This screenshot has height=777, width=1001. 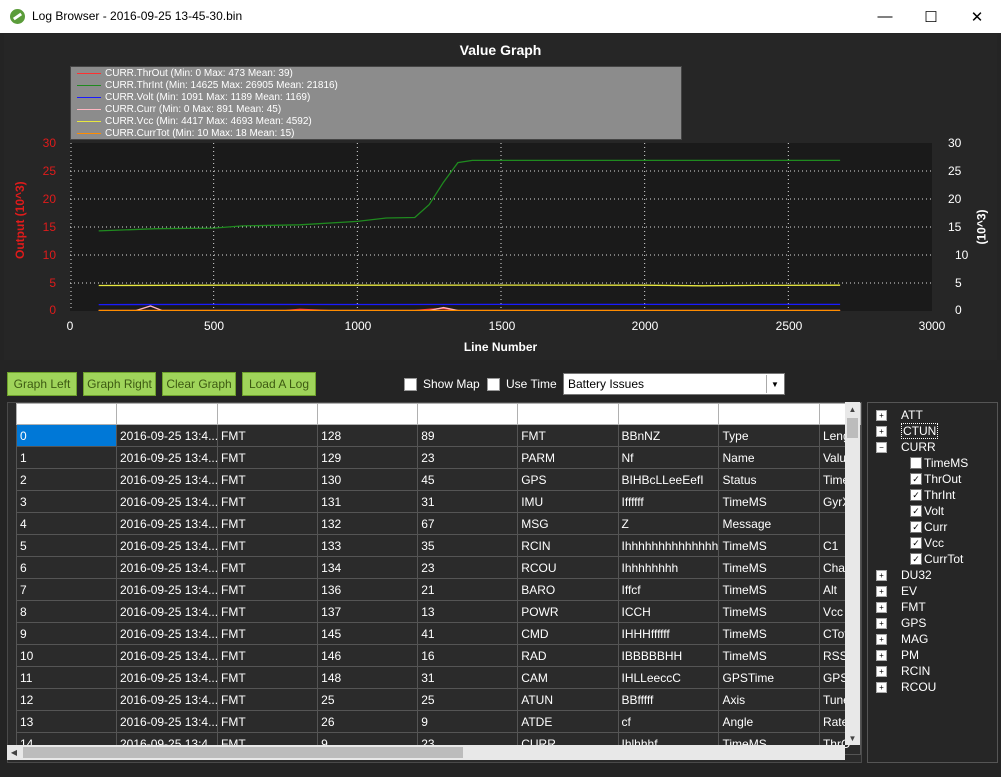 What do you see at coordinates (493, 384) in the screenshot?
I see `use-time-checkbox` at bounding box center [493, 384].